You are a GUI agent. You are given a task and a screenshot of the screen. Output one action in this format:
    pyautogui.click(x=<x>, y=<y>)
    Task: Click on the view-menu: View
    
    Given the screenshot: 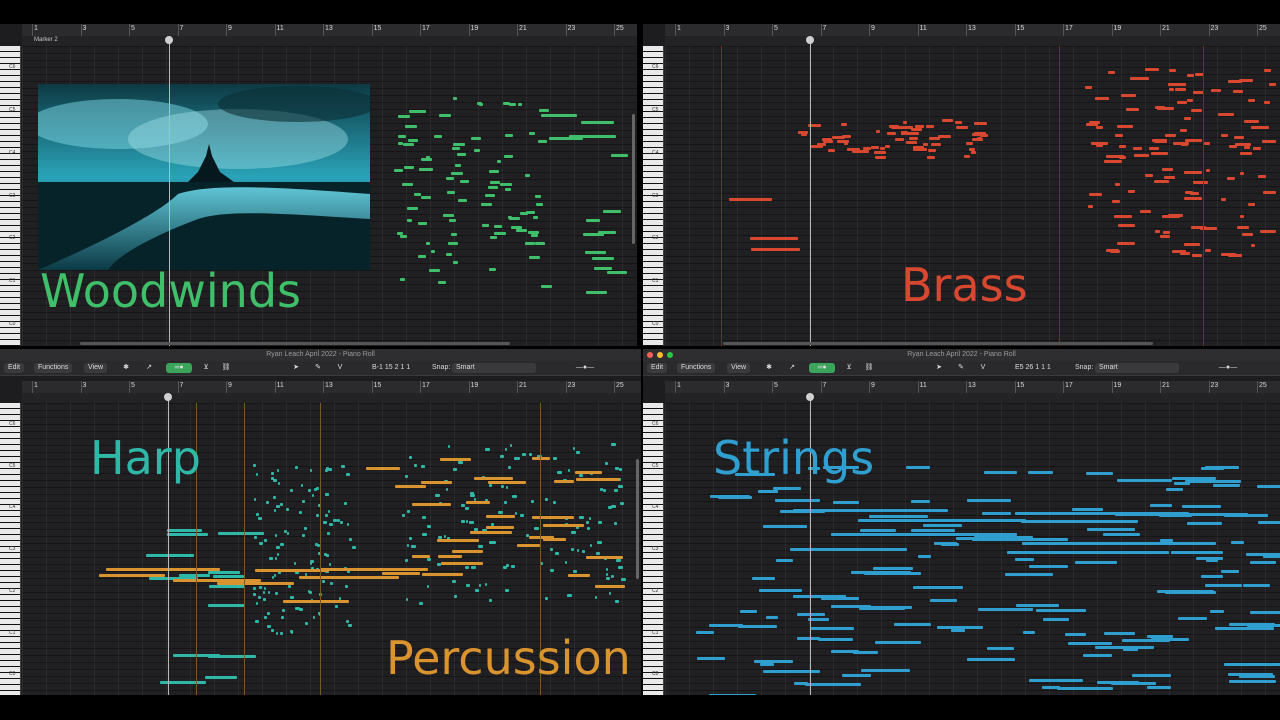 What is the action you would take?
    pyautogui.click(x=739, y=368)
    